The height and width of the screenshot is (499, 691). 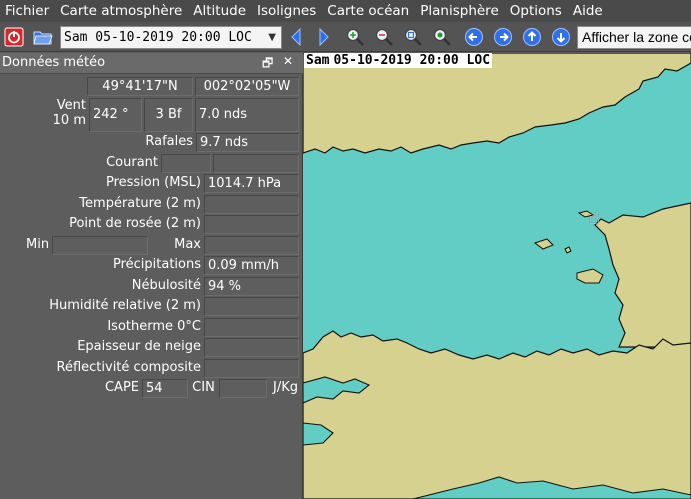 What do you see at coordinates (151, 63) in the screenshot?
I see `panel-title-bar: Données météo 🗗 ✕` at bounding box center [151, 63].